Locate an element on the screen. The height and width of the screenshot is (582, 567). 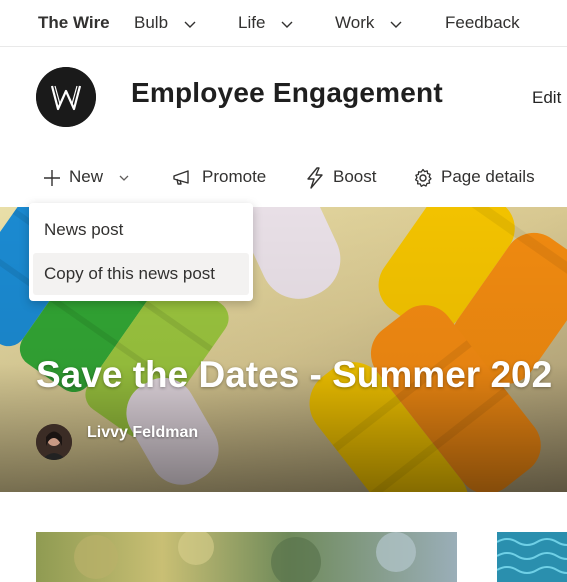
w-logo-icon is located at coordinates (66, 97).